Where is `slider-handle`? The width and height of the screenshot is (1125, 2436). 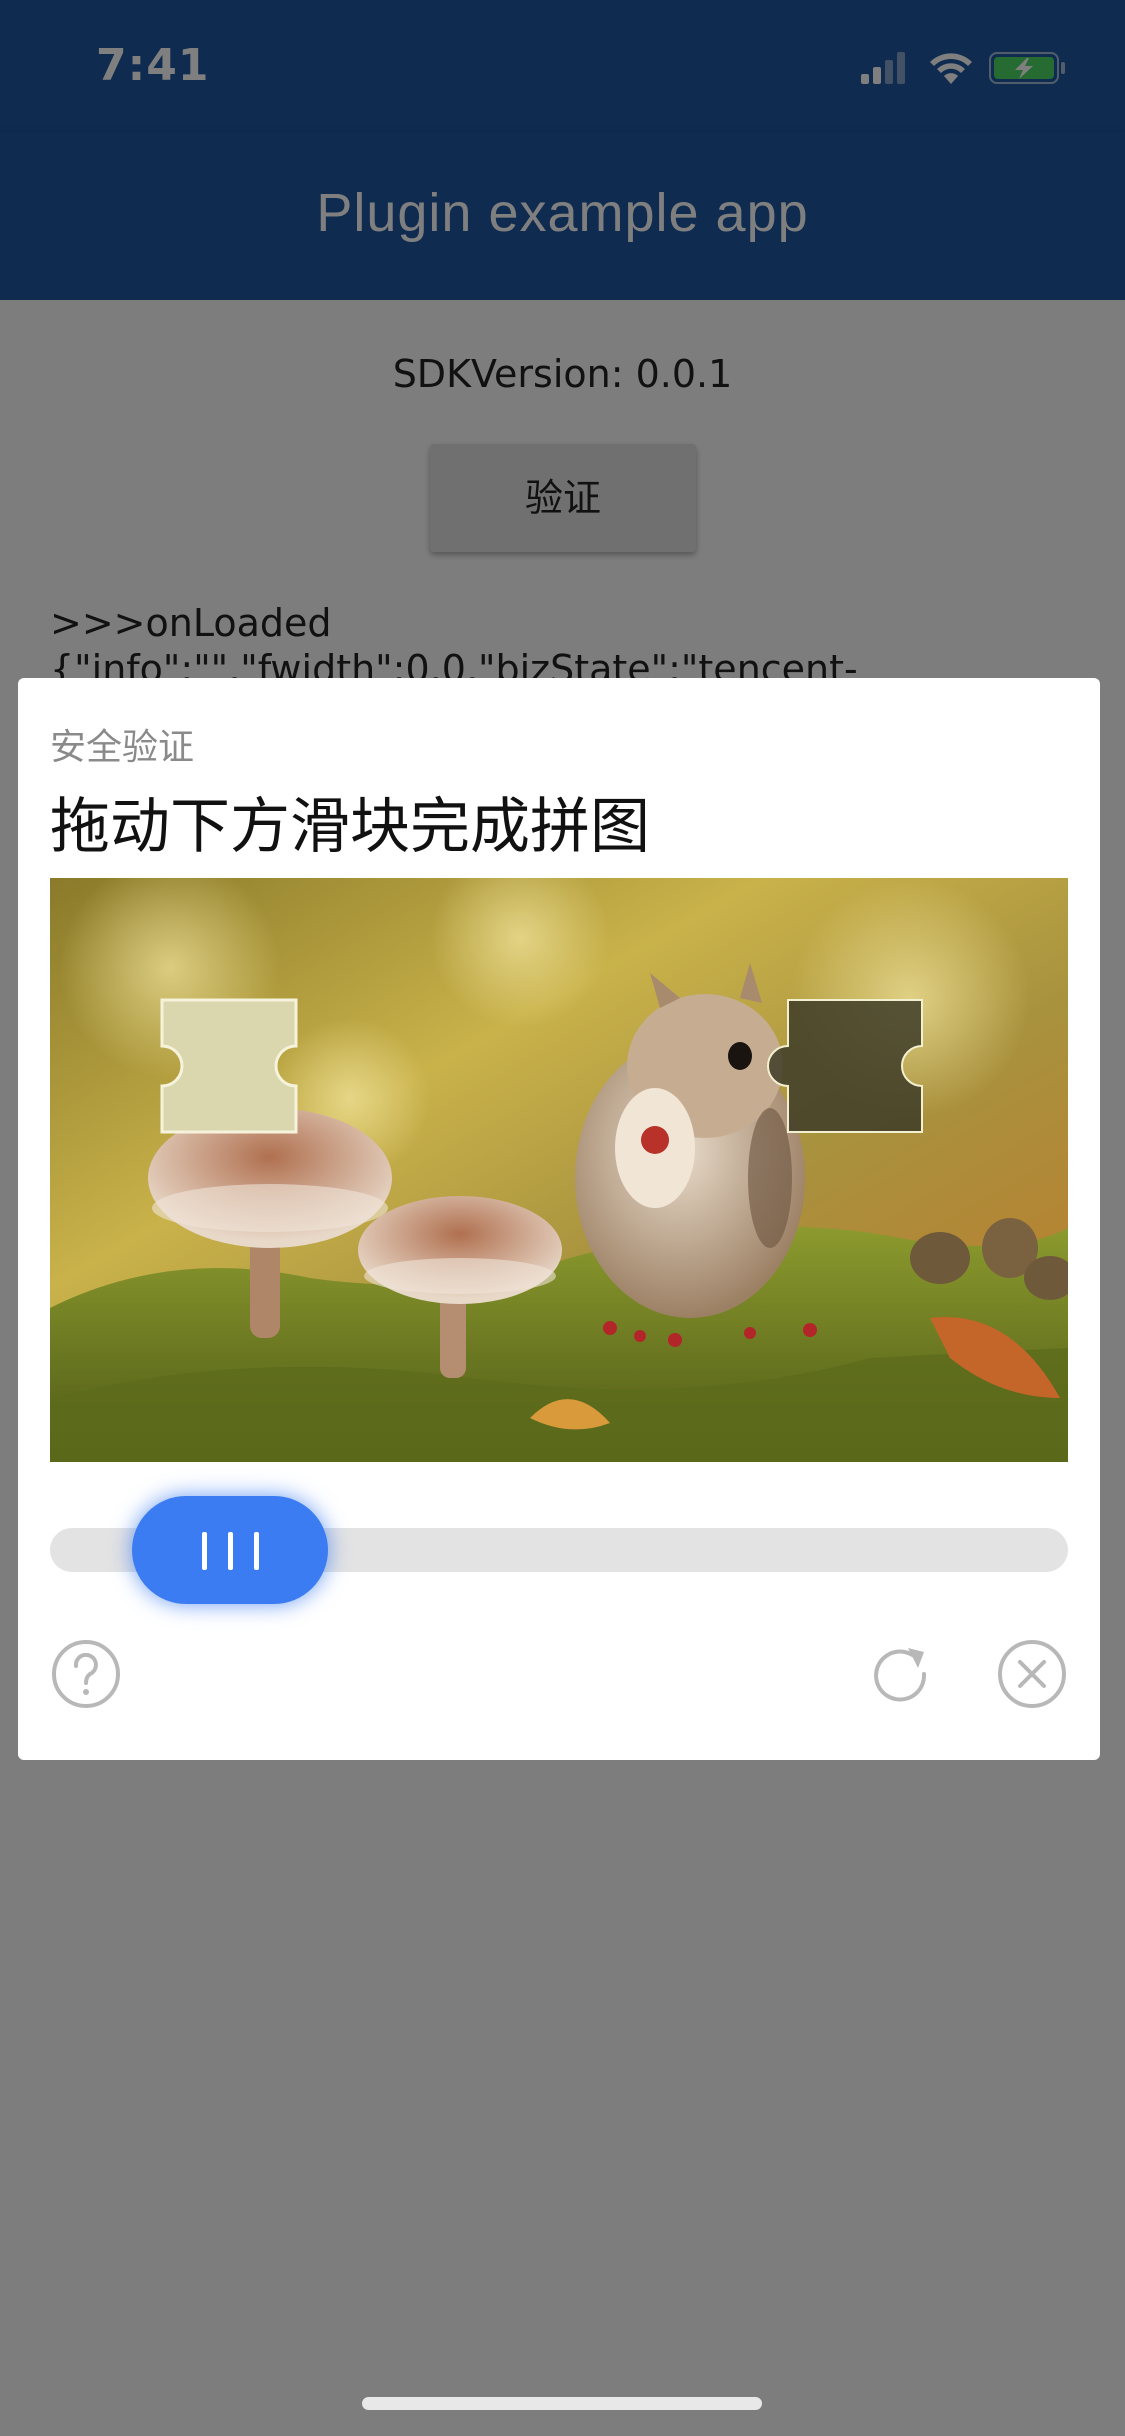
slider-handle is located at coordinates (230, 1550).